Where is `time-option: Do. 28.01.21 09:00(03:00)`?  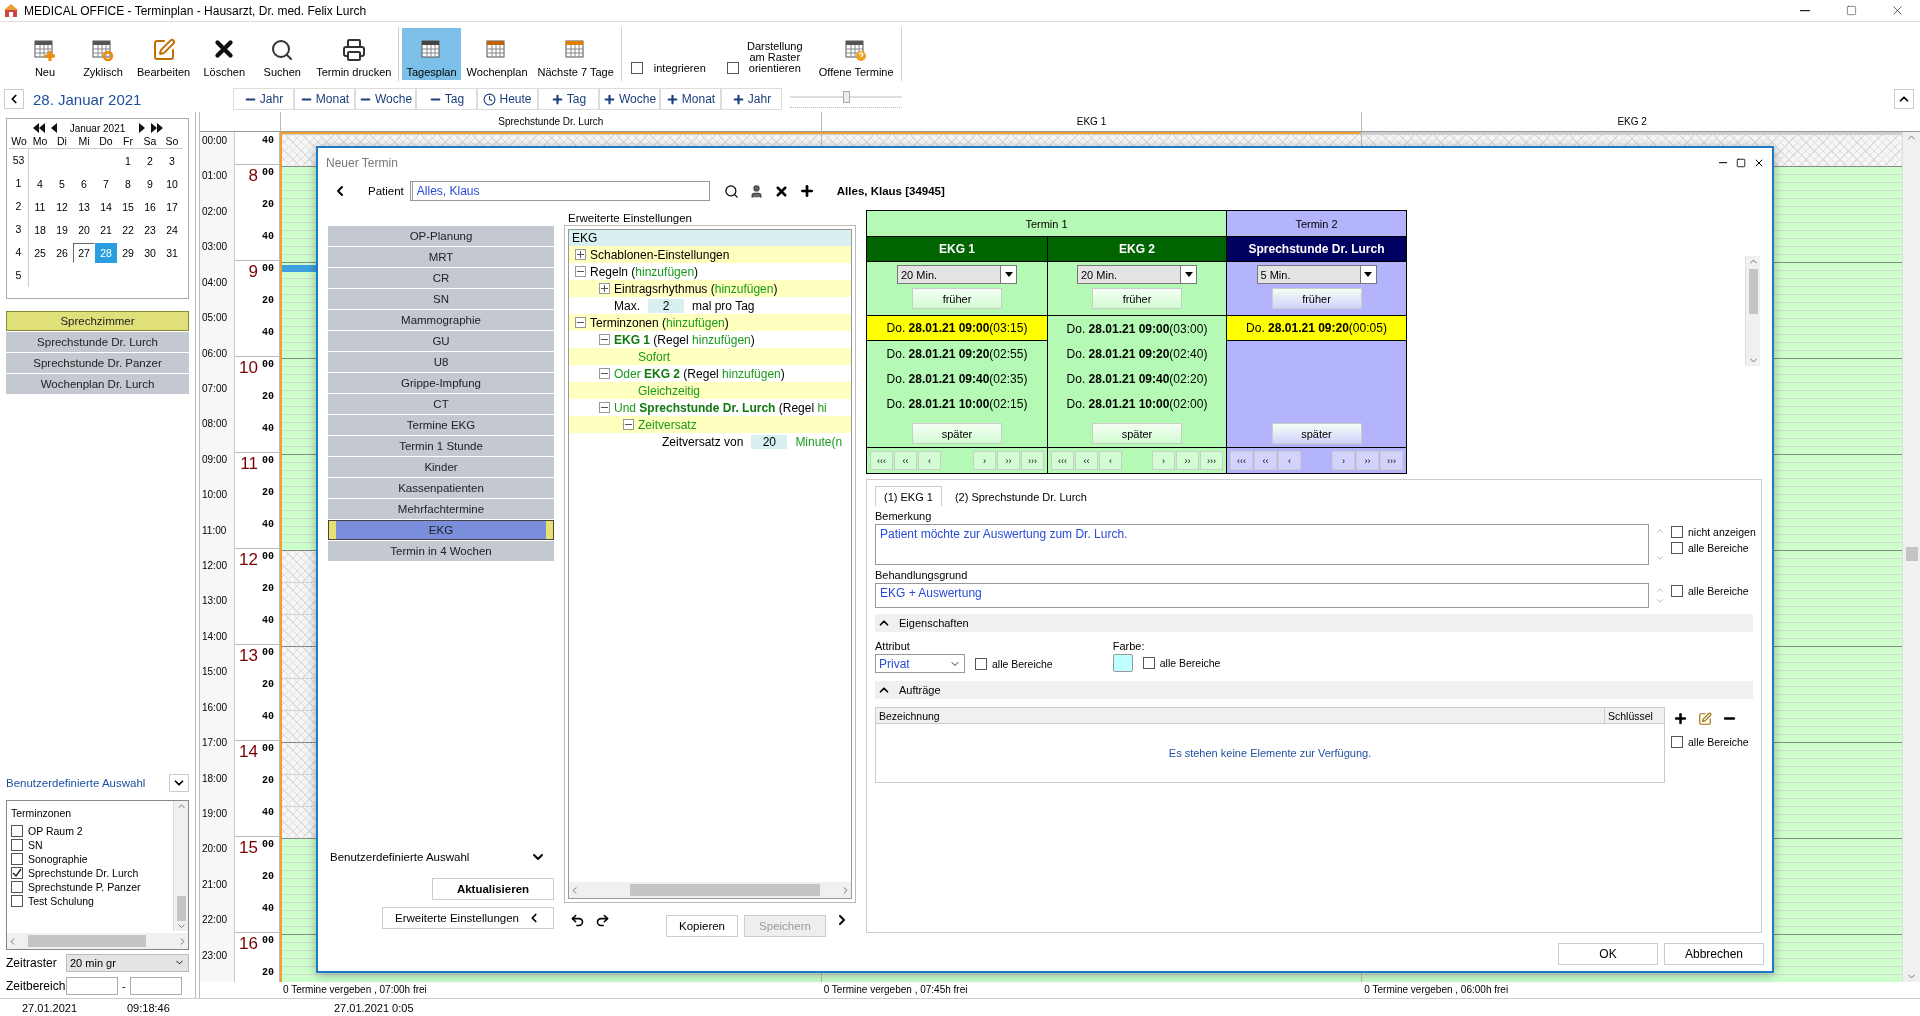 time-option: Do. 28.01.21 09:00(03:00) is located at coordinates (1137, 328).